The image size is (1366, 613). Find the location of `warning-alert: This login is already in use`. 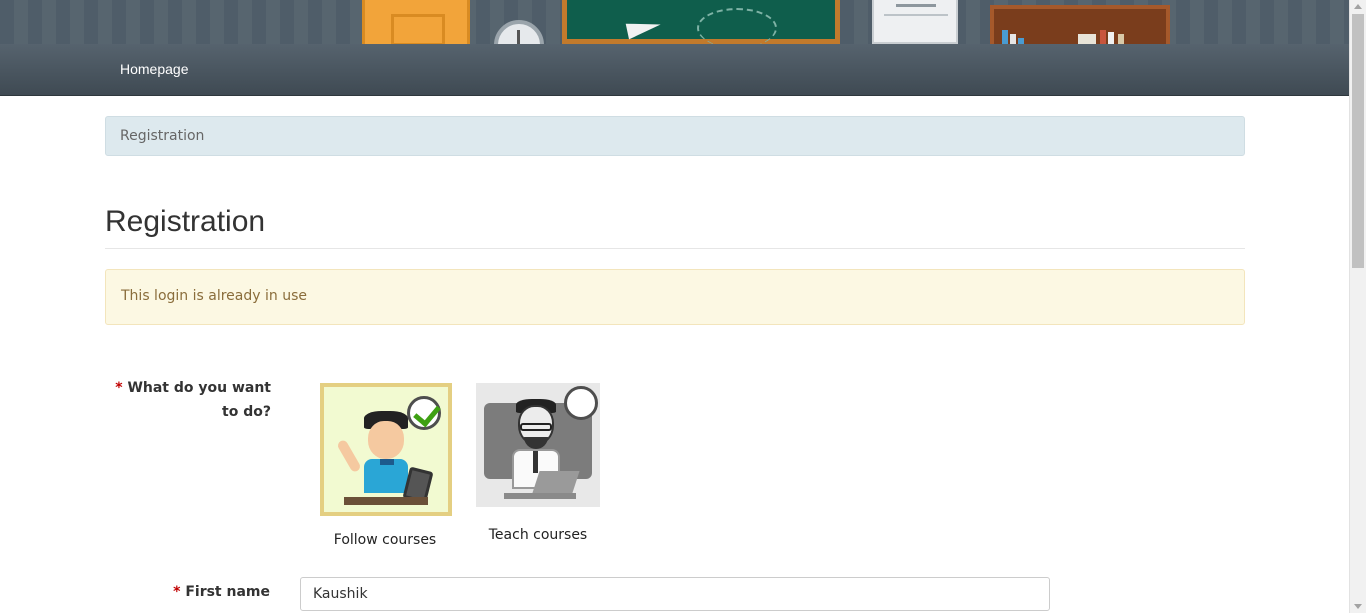

warning-alert: This login is already in use is located at coordinates (675, 297).